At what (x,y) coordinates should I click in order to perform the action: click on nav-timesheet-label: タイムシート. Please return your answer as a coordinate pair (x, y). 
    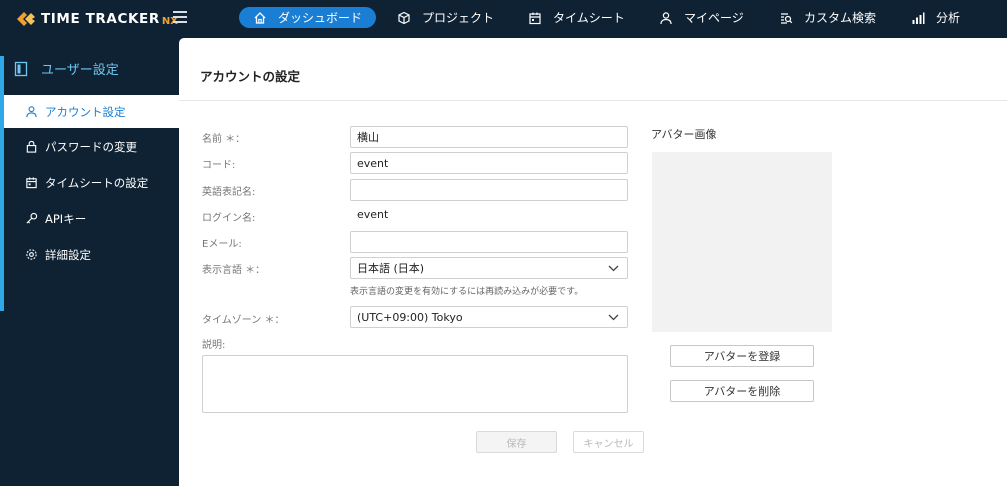
    Looking at the image, I should click on (589, 18).